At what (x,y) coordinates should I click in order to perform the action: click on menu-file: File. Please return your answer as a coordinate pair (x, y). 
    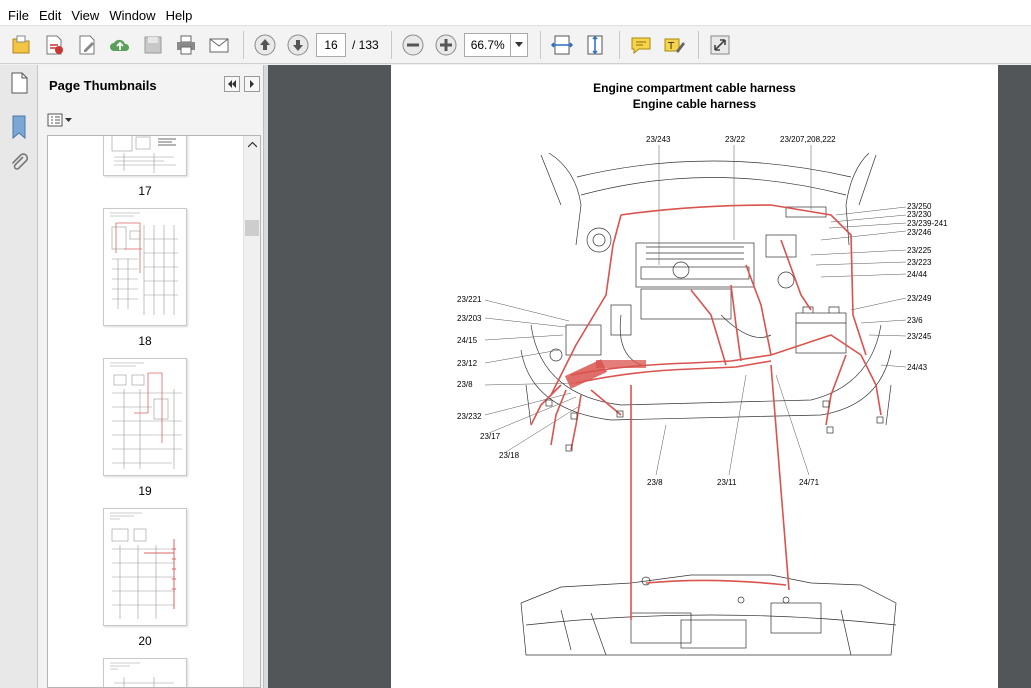
    Looking at the image, I should click on (18, 15).